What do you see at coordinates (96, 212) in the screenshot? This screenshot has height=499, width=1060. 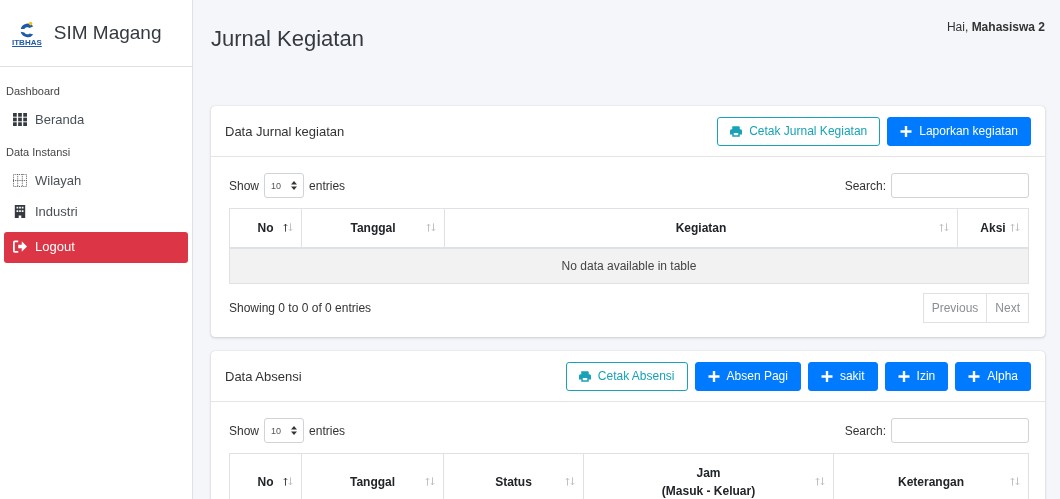 I see `sidebar-item: Industri` at bounding box center [96, 212].